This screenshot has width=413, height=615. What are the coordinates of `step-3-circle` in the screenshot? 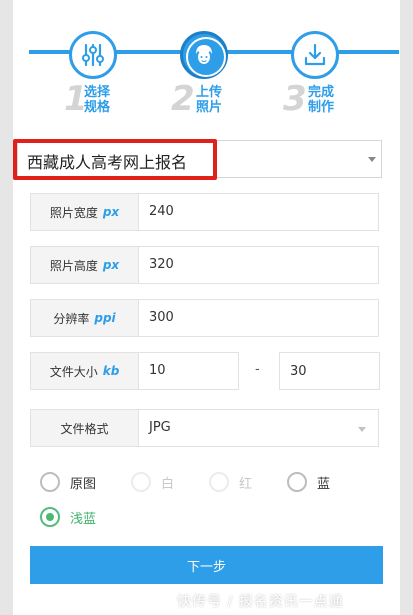 It's located at (315, 55).